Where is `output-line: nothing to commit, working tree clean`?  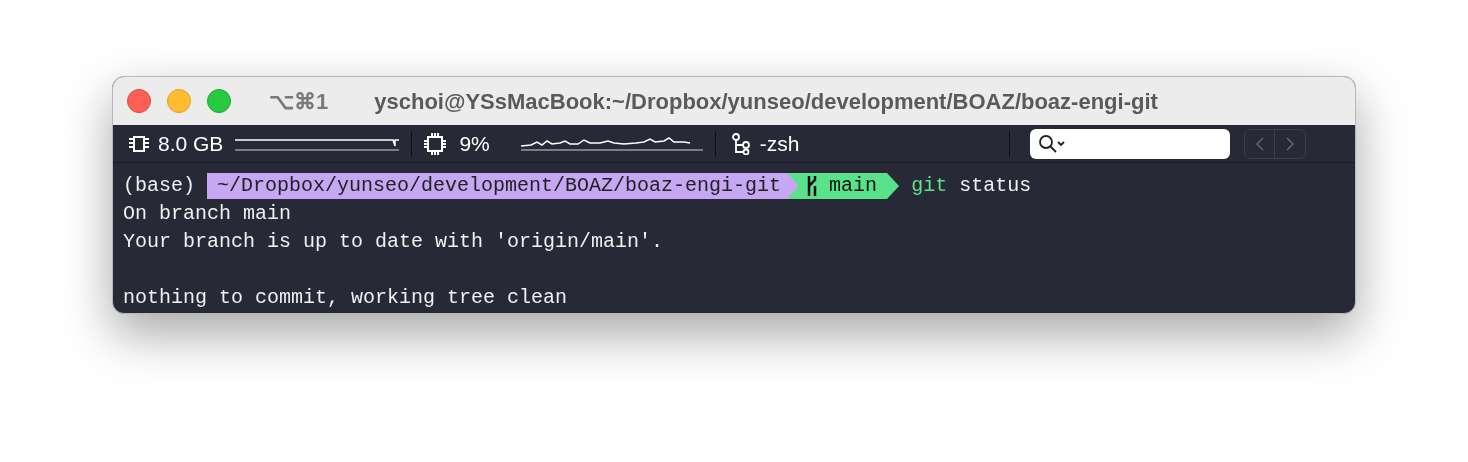
output-line: nothing to commit, working tree clean is located at coordinates (345, 297).